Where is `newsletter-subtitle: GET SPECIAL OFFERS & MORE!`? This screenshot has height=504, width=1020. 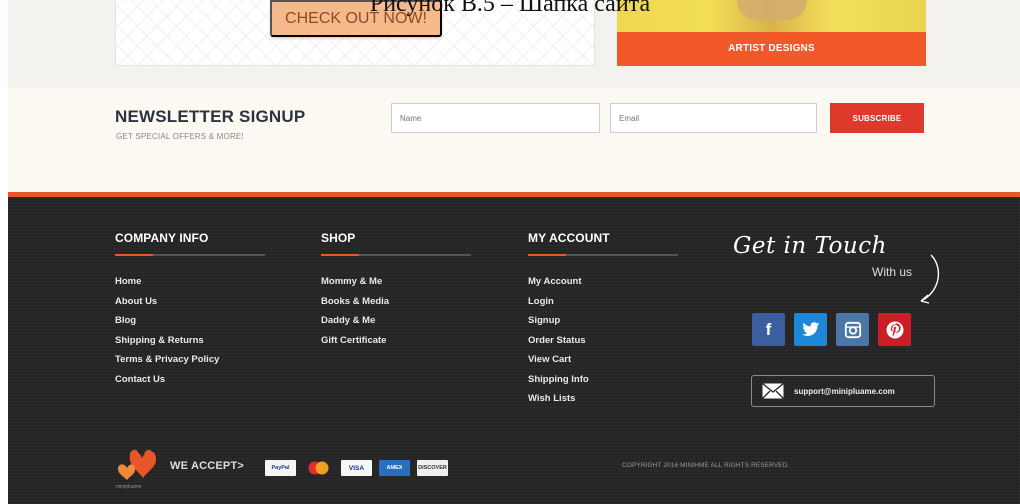
newsletter-subtitle: GET SPECIAL OFFERS & MORE! is located at coordinates (180, 136).